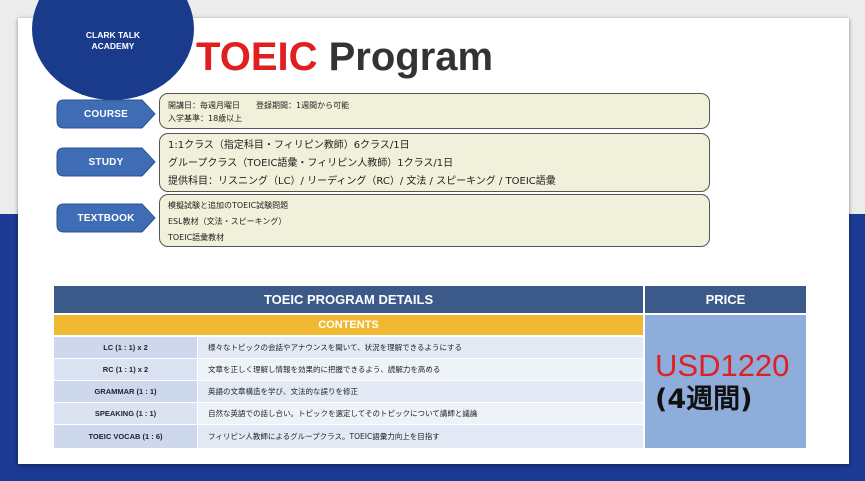 The width and height of the screenshot is (865, 481). What do you see at coordinates (125, 347) in the screenshot?
I see `table-row-label: LC (1 : 1) x 2` at bounding box center [125, 347].